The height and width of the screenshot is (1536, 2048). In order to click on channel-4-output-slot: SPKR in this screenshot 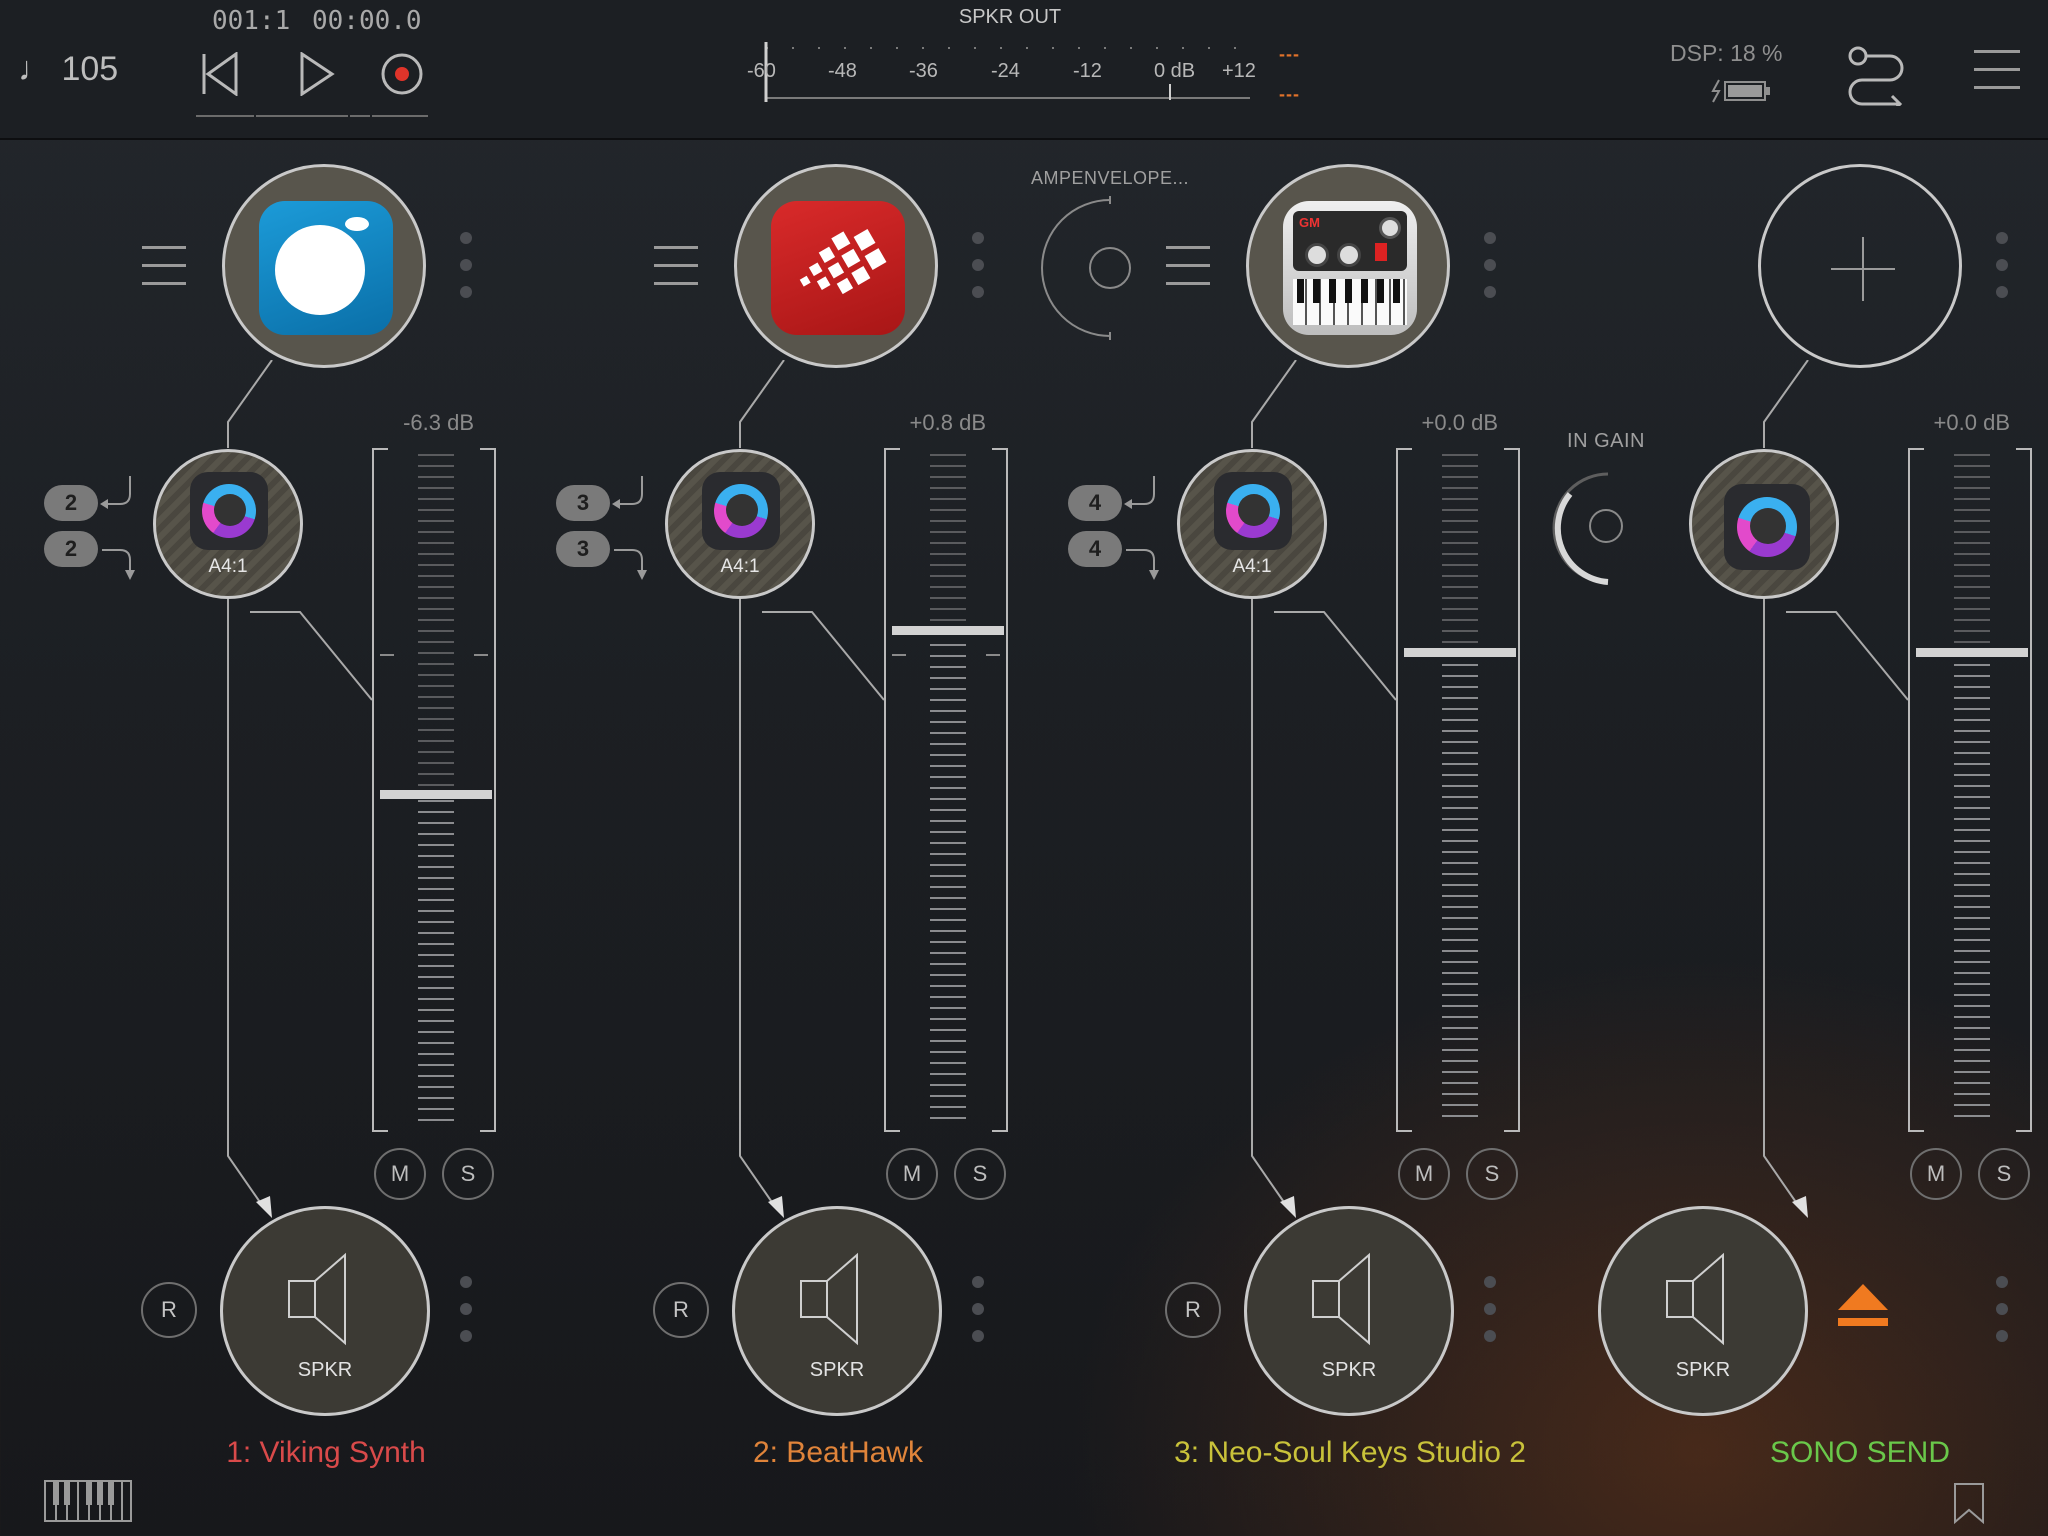, I will do `click(1703, 1311)`.